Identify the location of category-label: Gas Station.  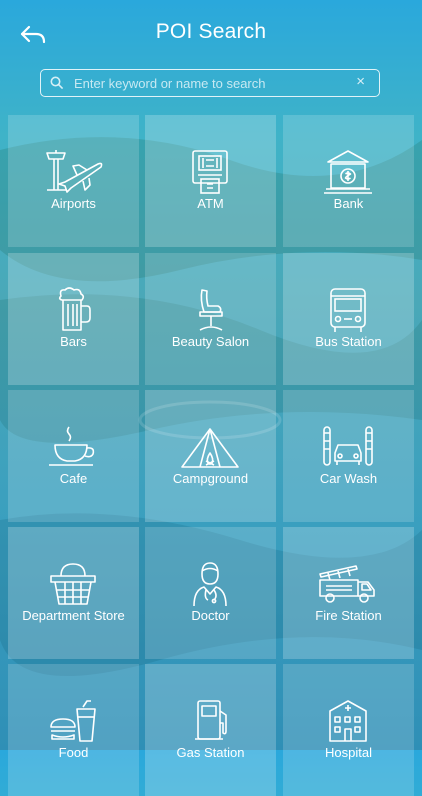
(210, 752).